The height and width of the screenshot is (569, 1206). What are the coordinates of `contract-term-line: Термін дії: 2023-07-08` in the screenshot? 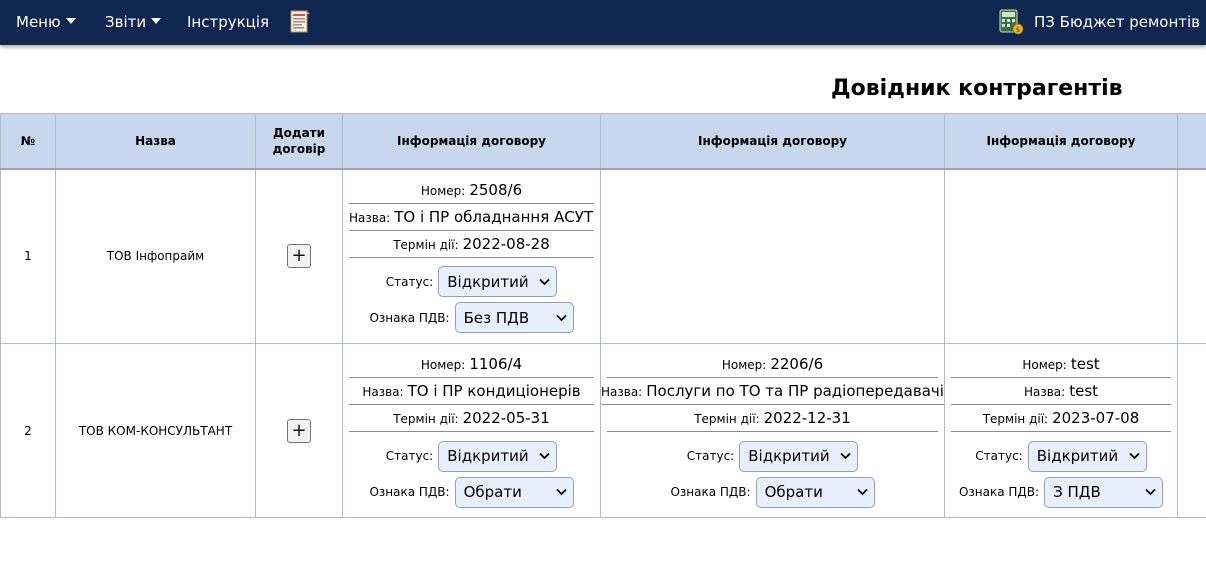 It's located at (1061, 418).